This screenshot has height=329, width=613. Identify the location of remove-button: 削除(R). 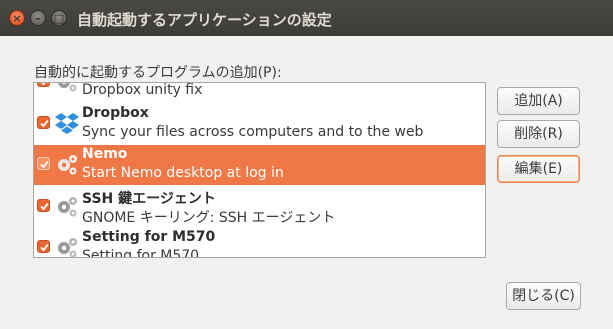
(538, 134).